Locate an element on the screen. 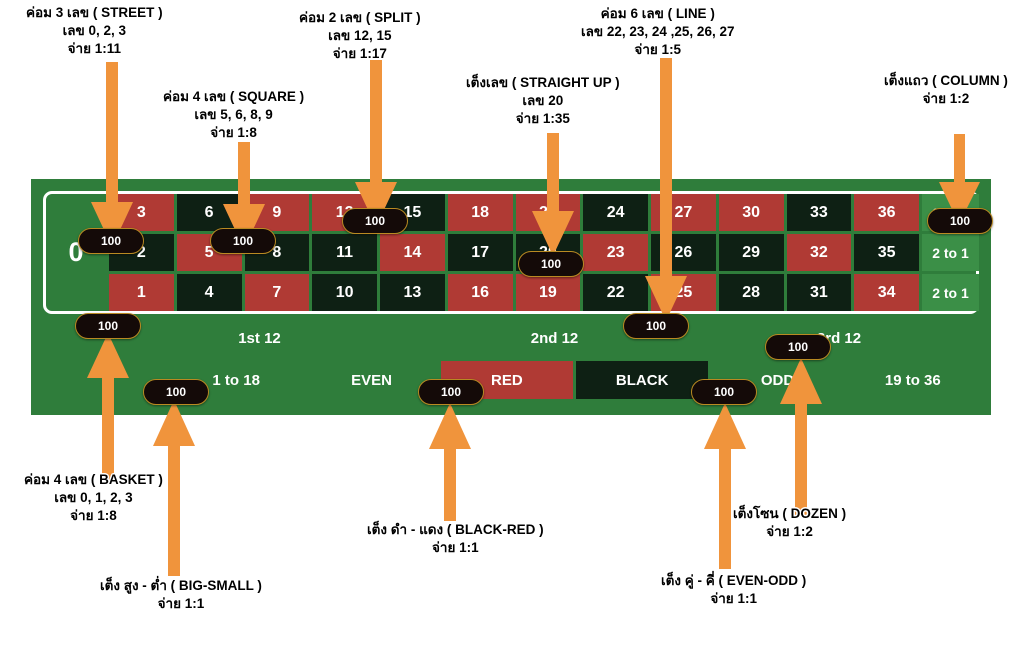 The image size is (1024, 654). annotation-line-line2: เลข 22, 23, 24 ,25, 26, 27 is located at coordinates (658, 31).